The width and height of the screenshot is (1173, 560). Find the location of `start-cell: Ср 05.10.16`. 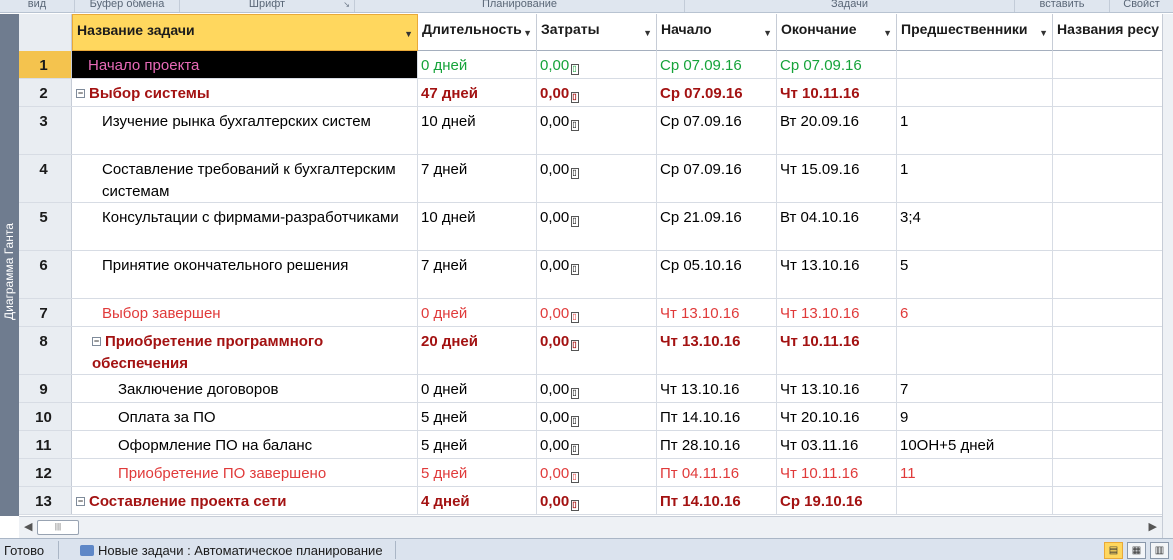

start-cell: Ср 05.10.16 is located at coordinates (717, 274).